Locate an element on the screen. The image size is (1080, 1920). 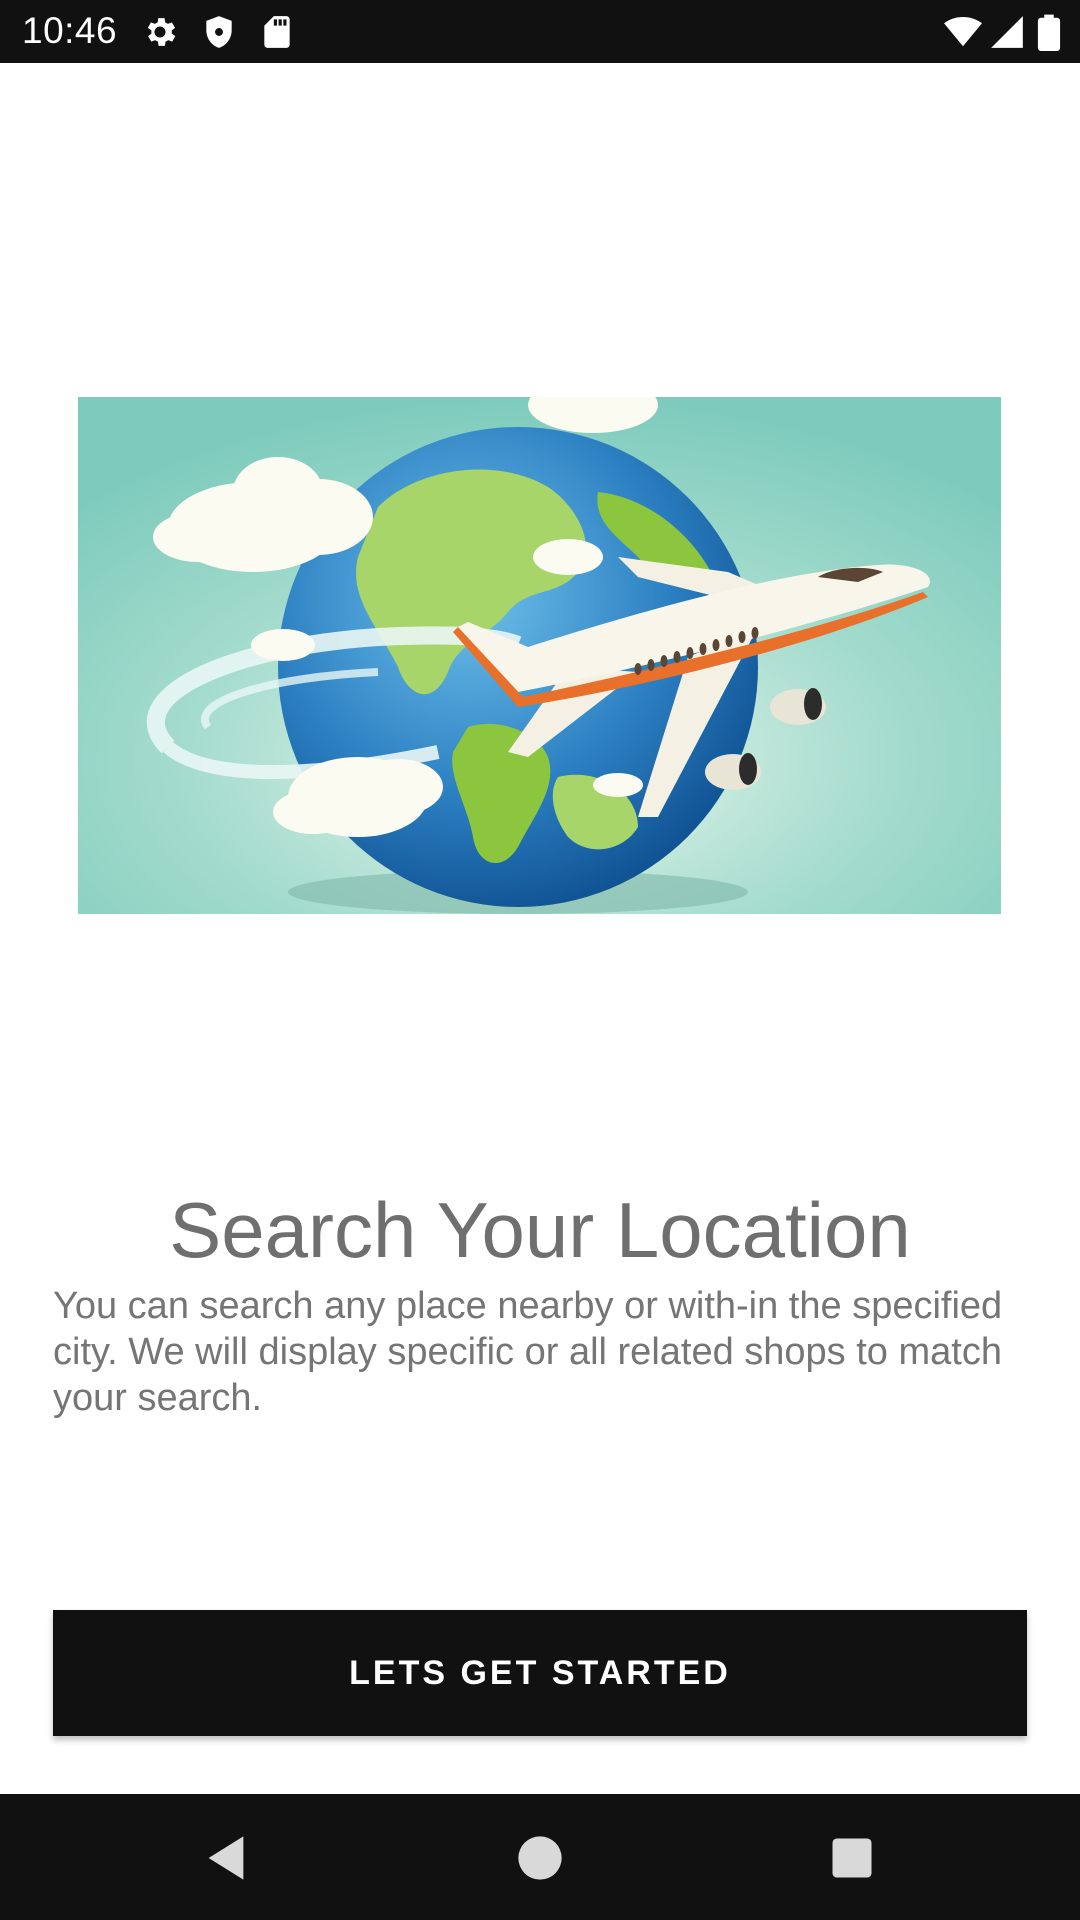
cell-signal-icon is located at coordinates (1007, 32).